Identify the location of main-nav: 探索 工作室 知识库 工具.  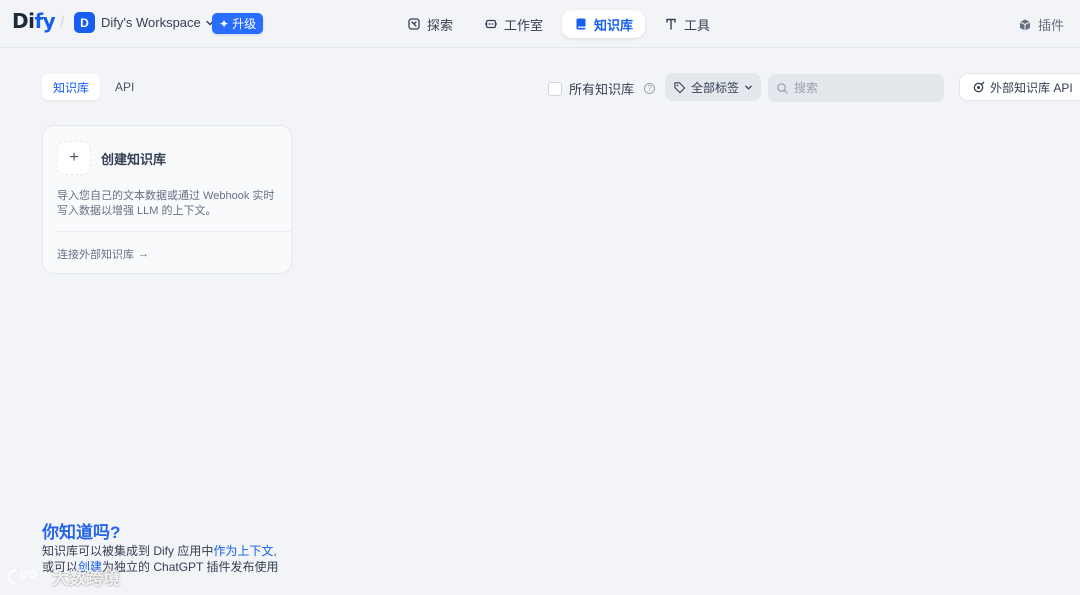
(540, 24).